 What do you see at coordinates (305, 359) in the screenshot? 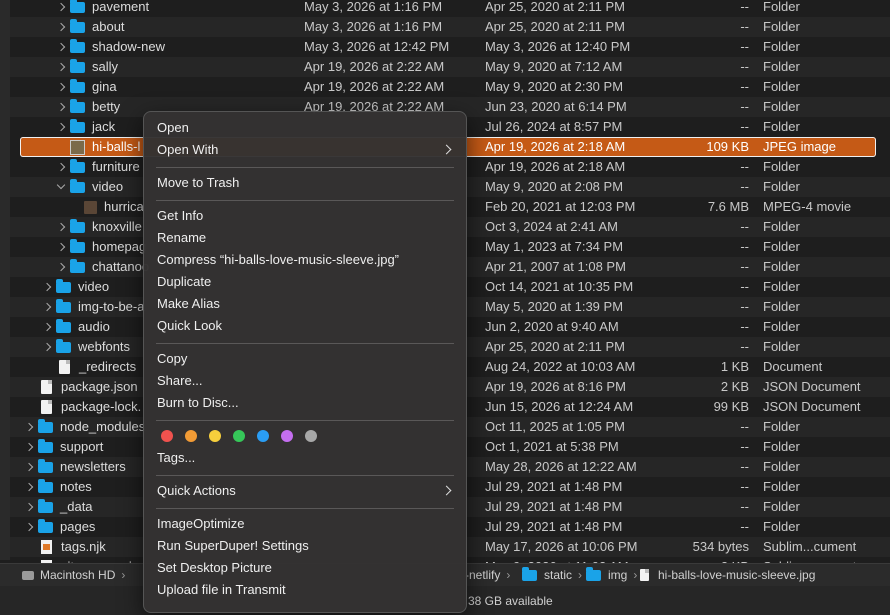
I see `menu-item-copy: Copy` at bounding box center [305, 359].